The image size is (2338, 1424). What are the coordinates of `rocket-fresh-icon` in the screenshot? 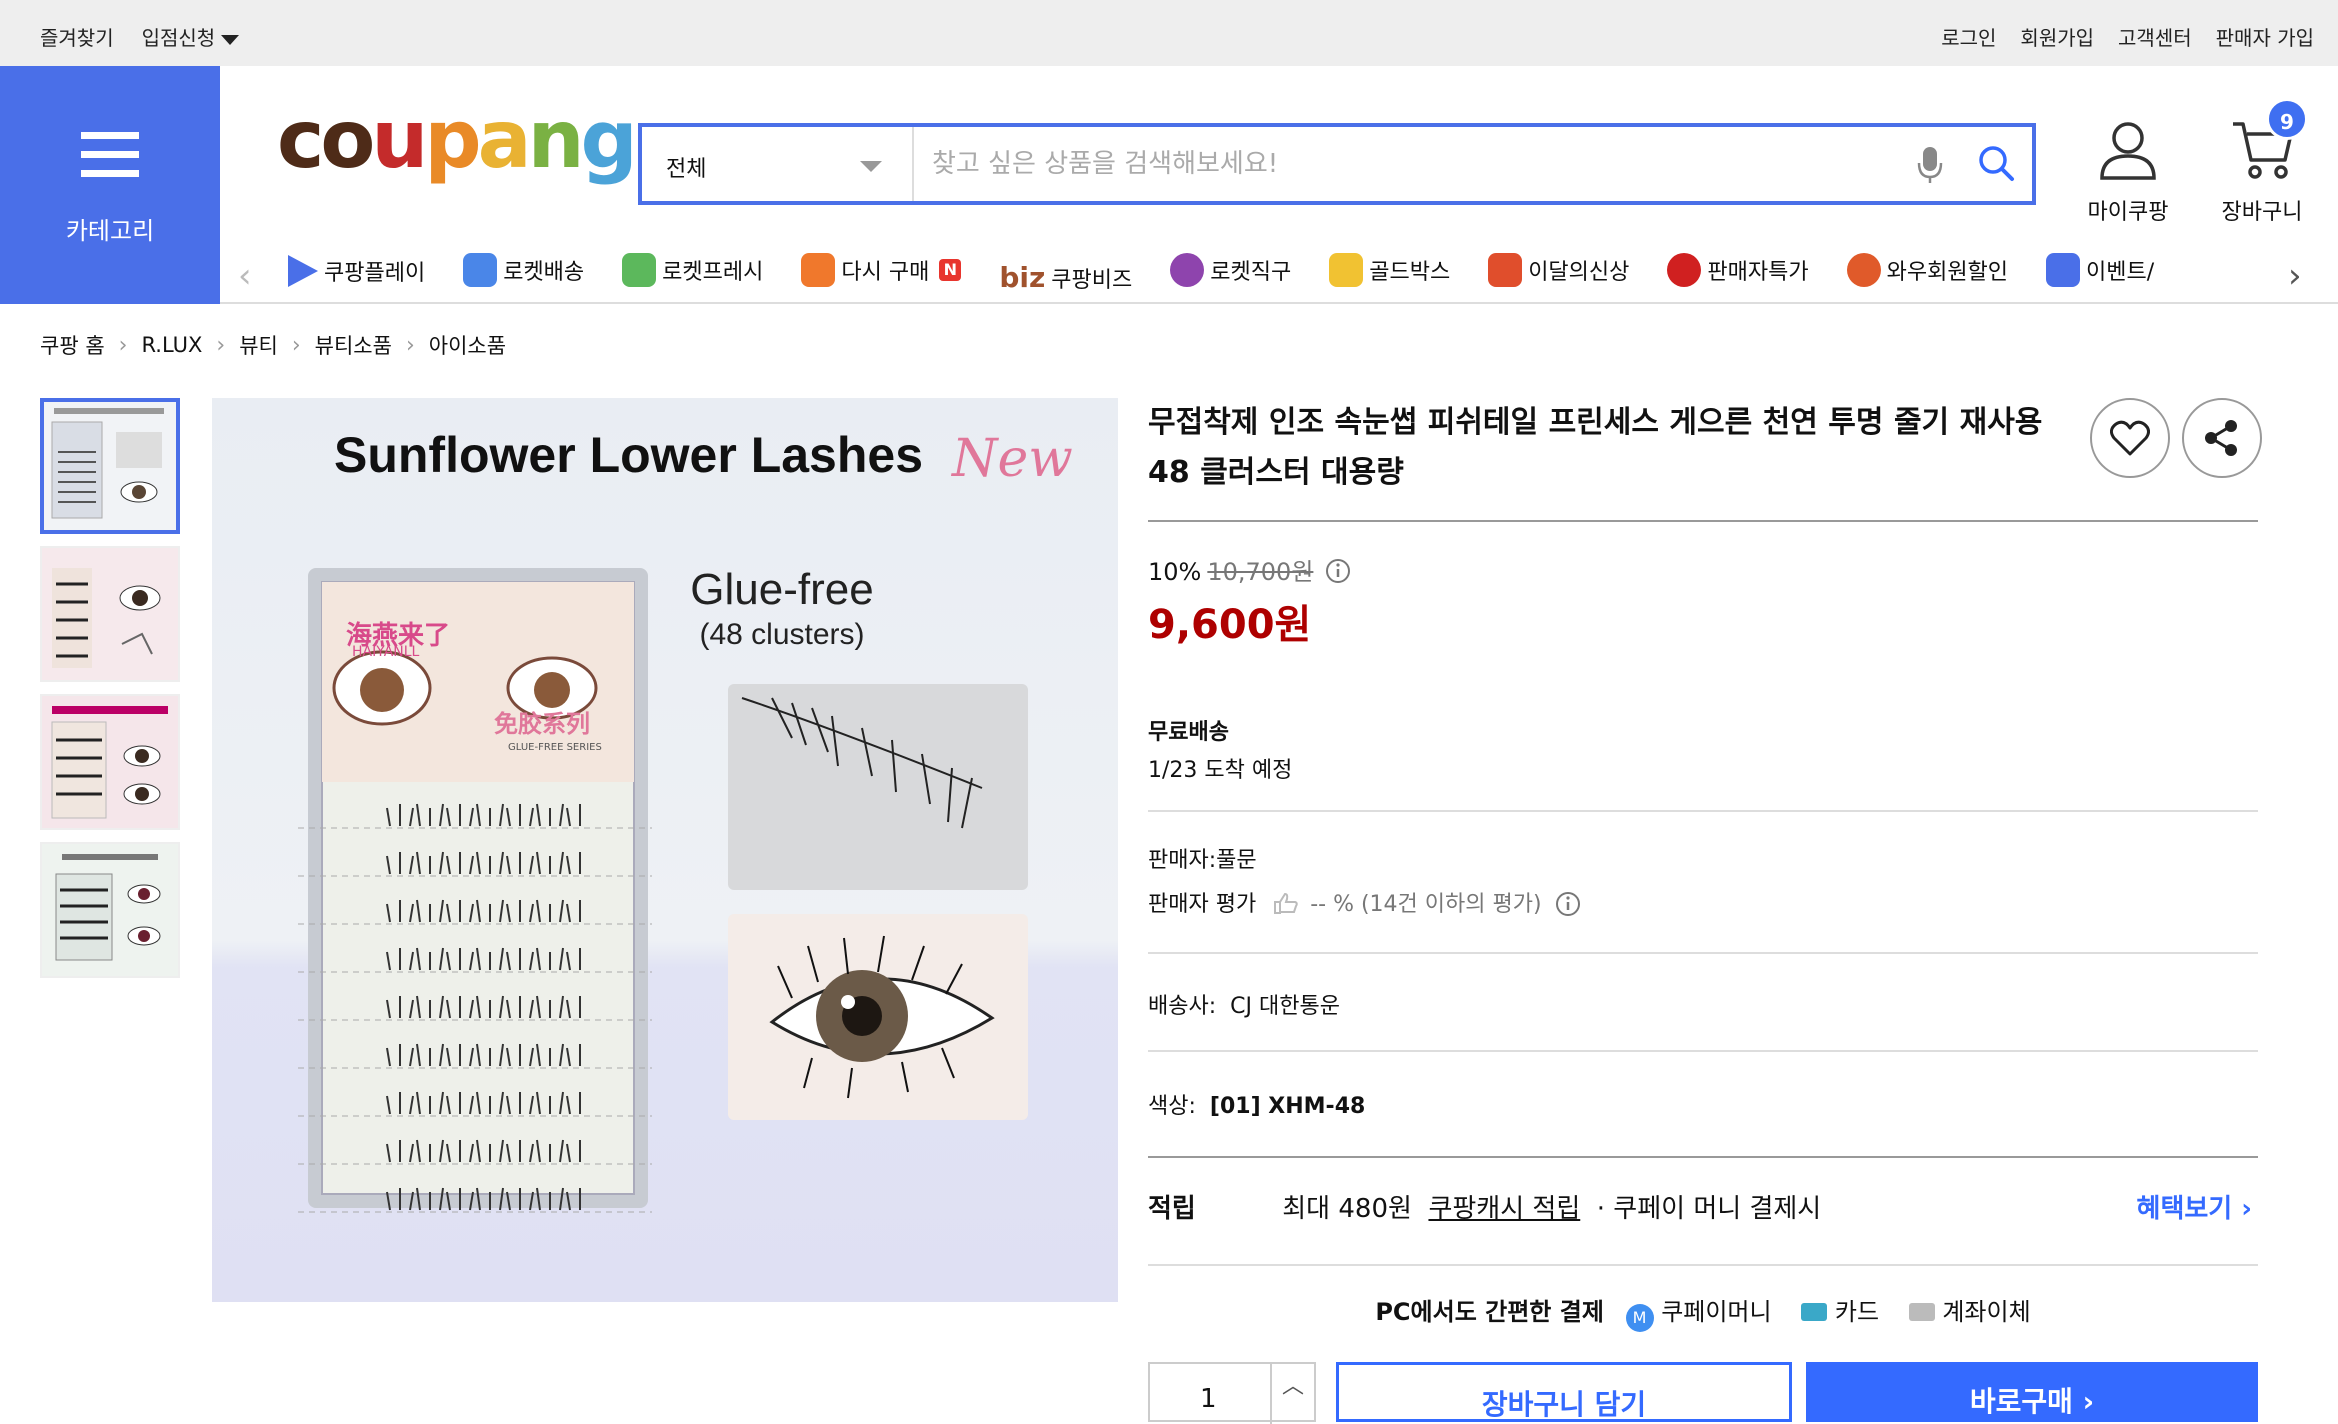 It's located at (639, 270).